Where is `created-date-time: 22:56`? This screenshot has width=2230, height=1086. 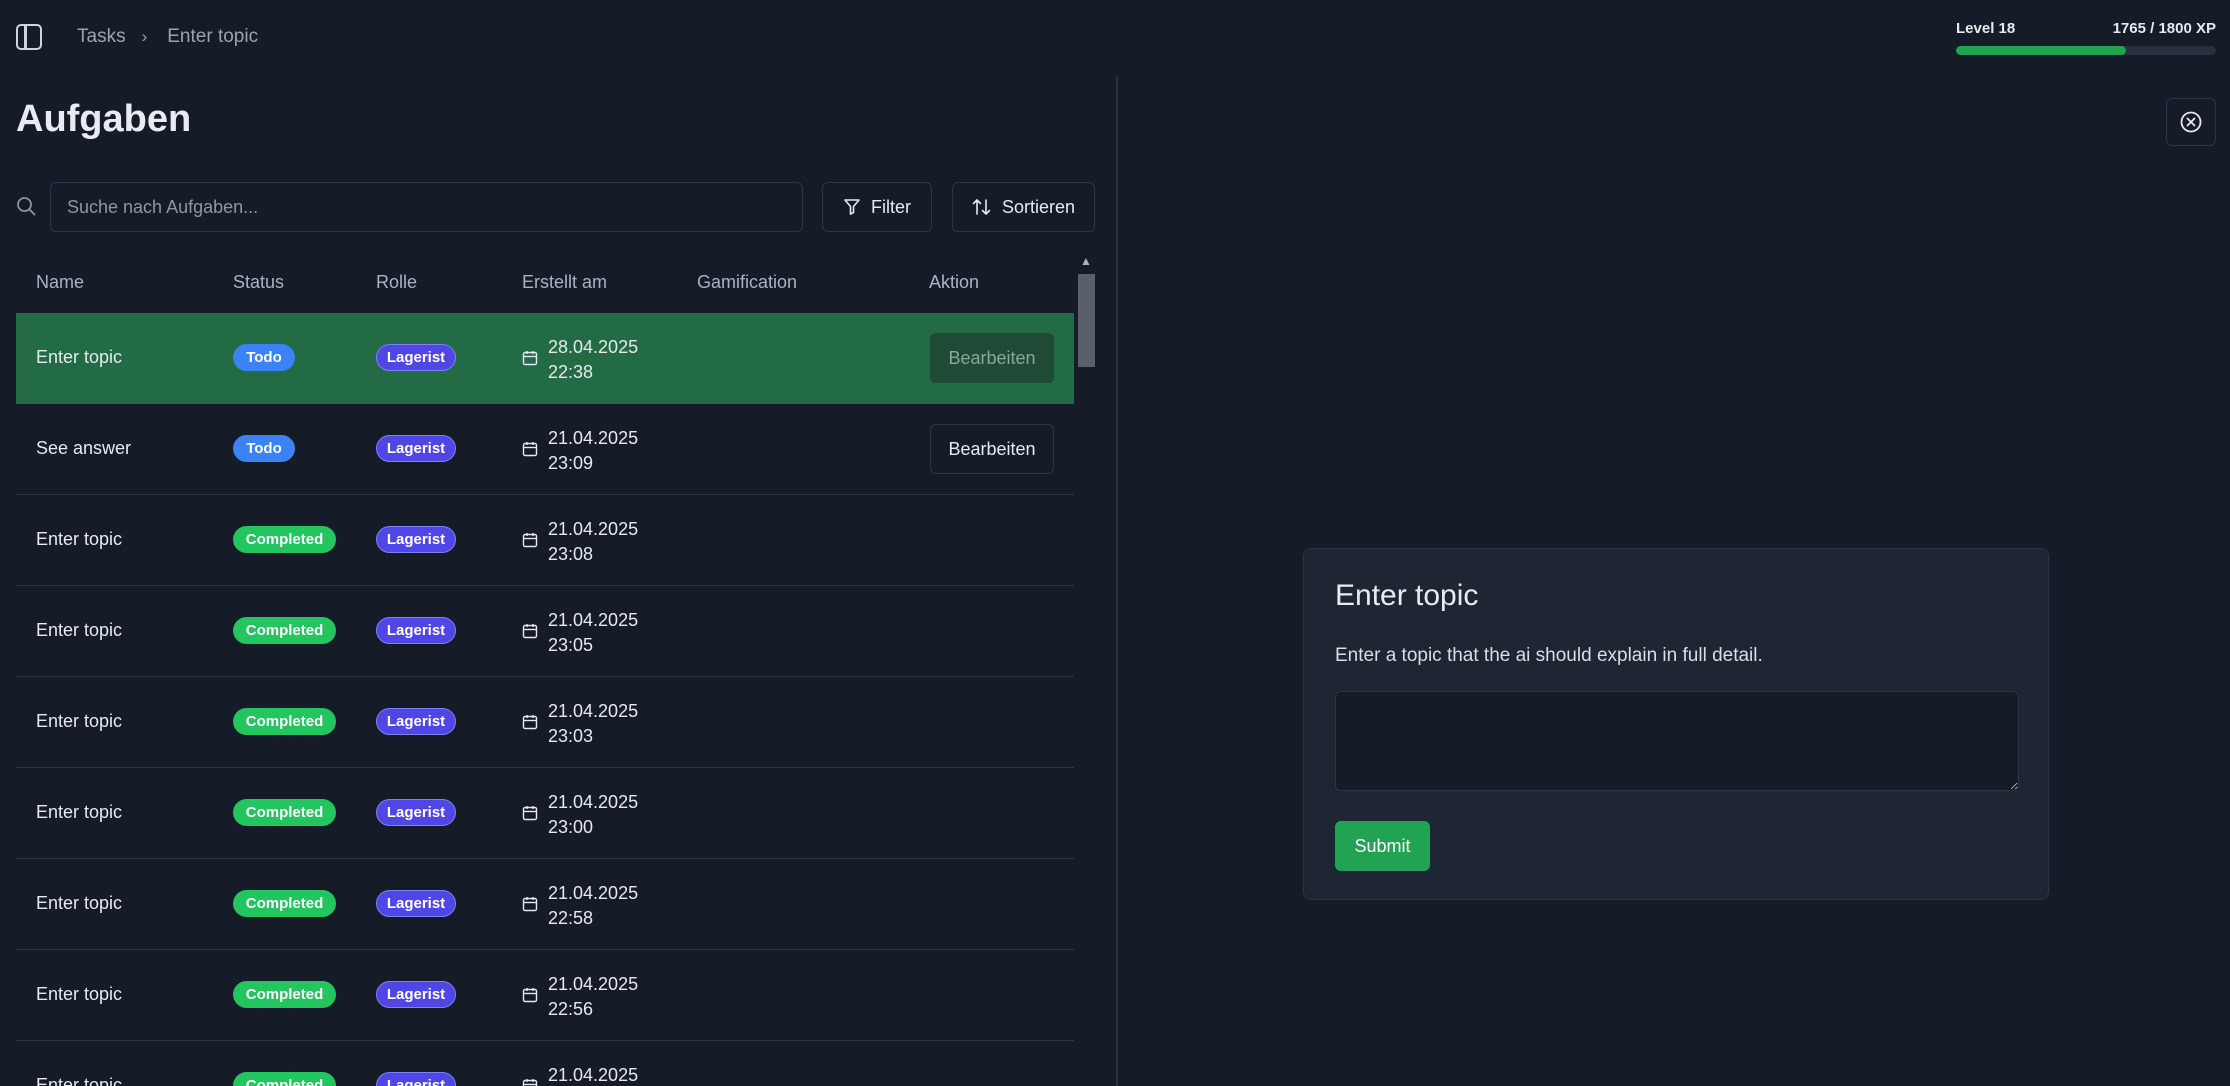
created-date-time: 22:56 is located at coordinates (571, 1009).